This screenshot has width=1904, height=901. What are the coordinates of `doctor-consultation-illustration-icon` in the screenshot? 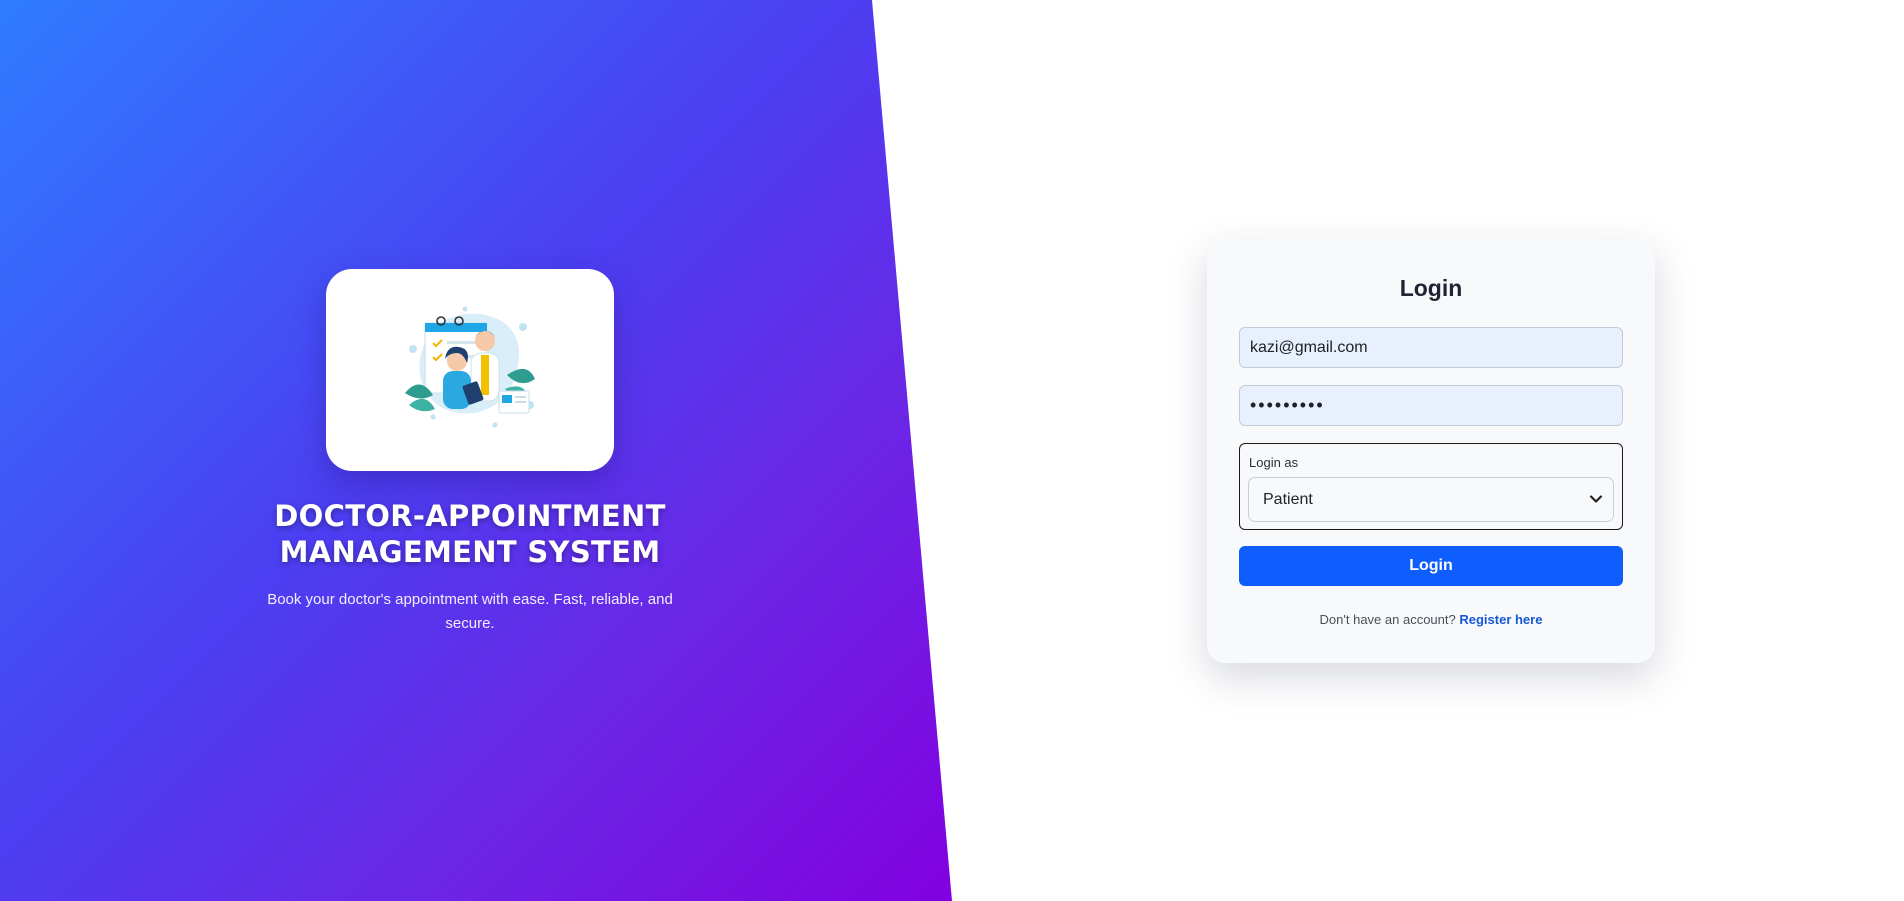 It's located at (470, 367).